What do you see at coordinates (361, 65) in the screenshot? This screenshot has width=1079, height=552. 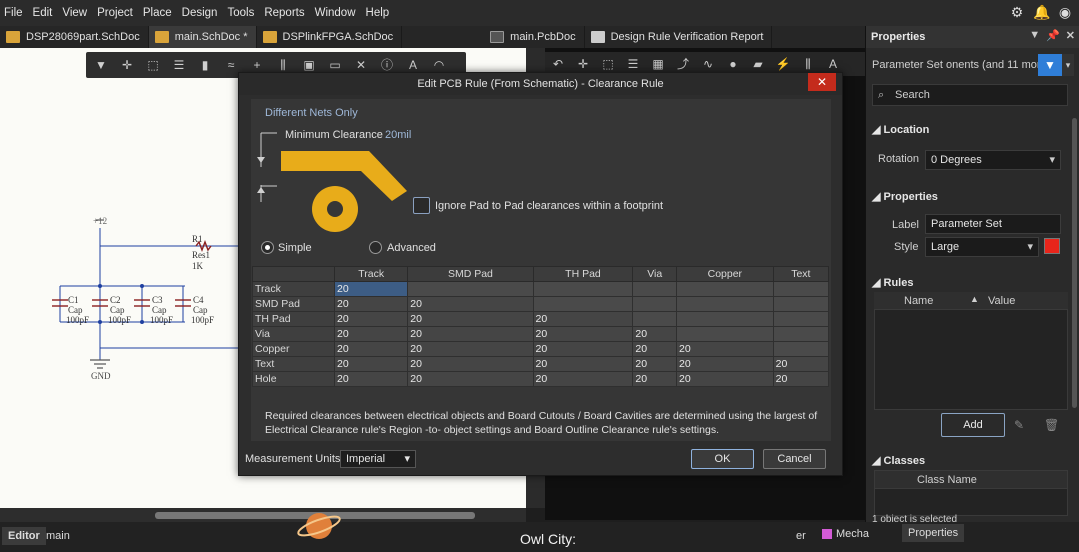 I see `directive-icon: ✕` at bounding box center [361, 65].